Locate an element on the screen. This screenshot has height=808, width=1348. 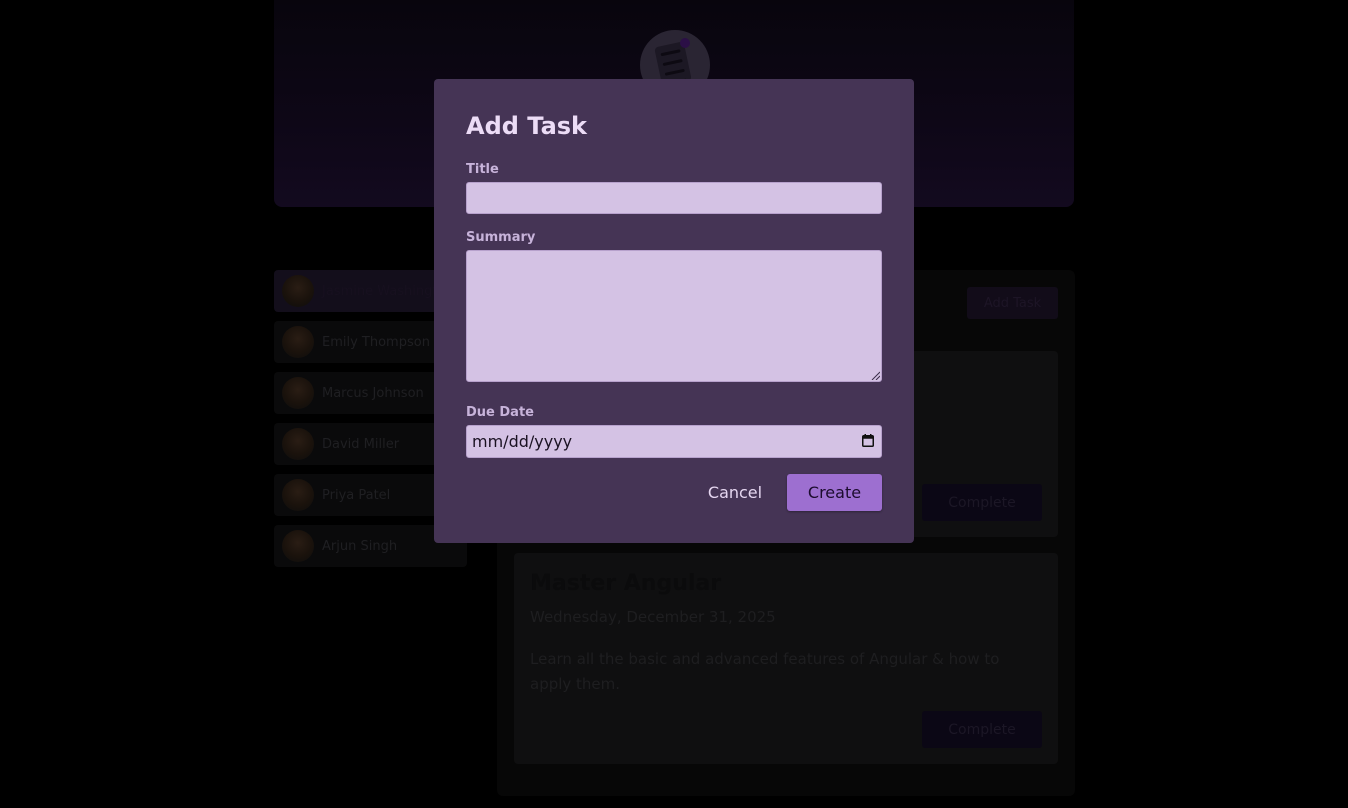
calendar-icon is located at coordinates (868, 440).